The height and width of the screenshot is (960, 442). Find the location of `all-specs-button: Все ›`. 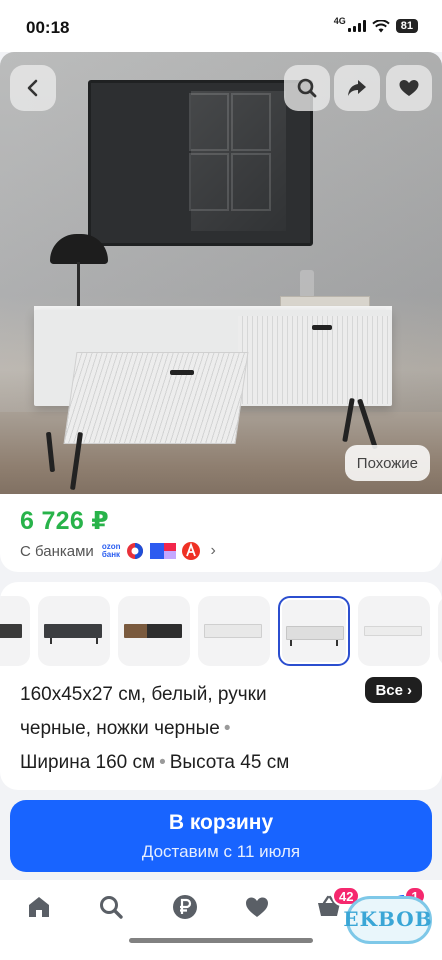

all-specs-button: Все › is located at coordinates (393, 690).